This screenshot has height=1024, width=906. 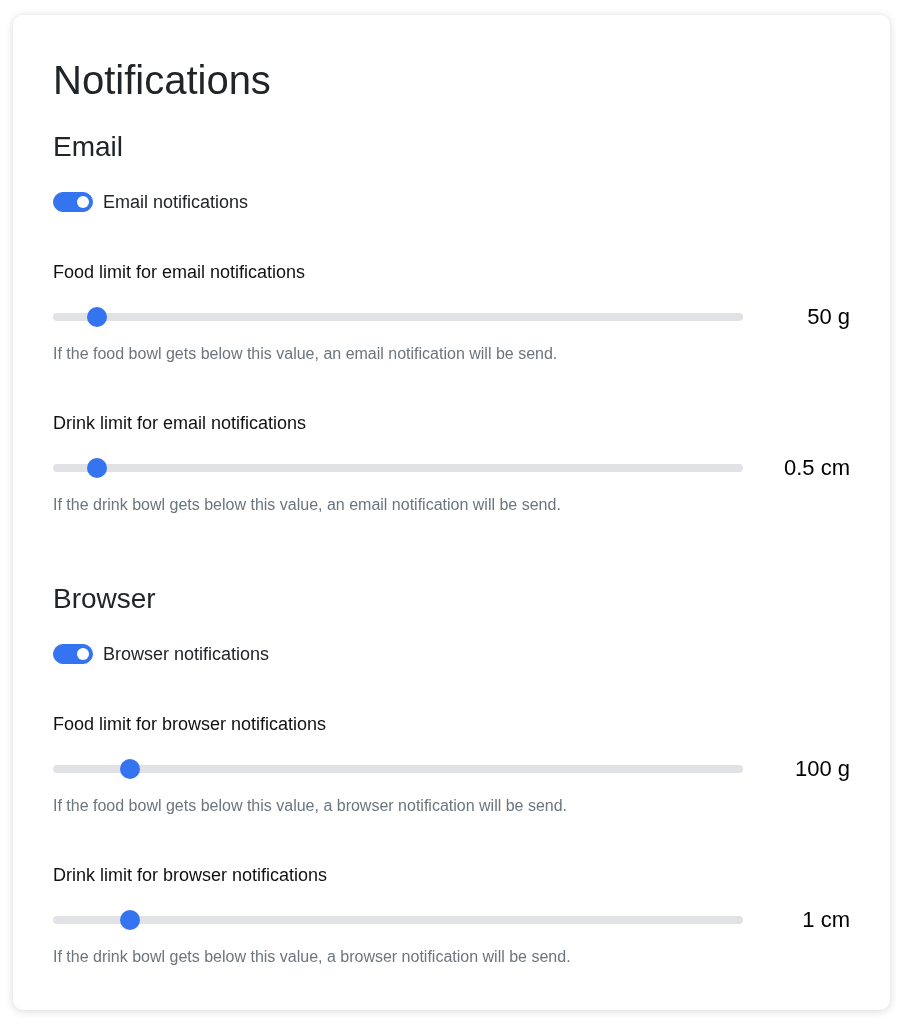 I want to click on slider-label: Drink limit for email notifications, so click(x=180, y=423).